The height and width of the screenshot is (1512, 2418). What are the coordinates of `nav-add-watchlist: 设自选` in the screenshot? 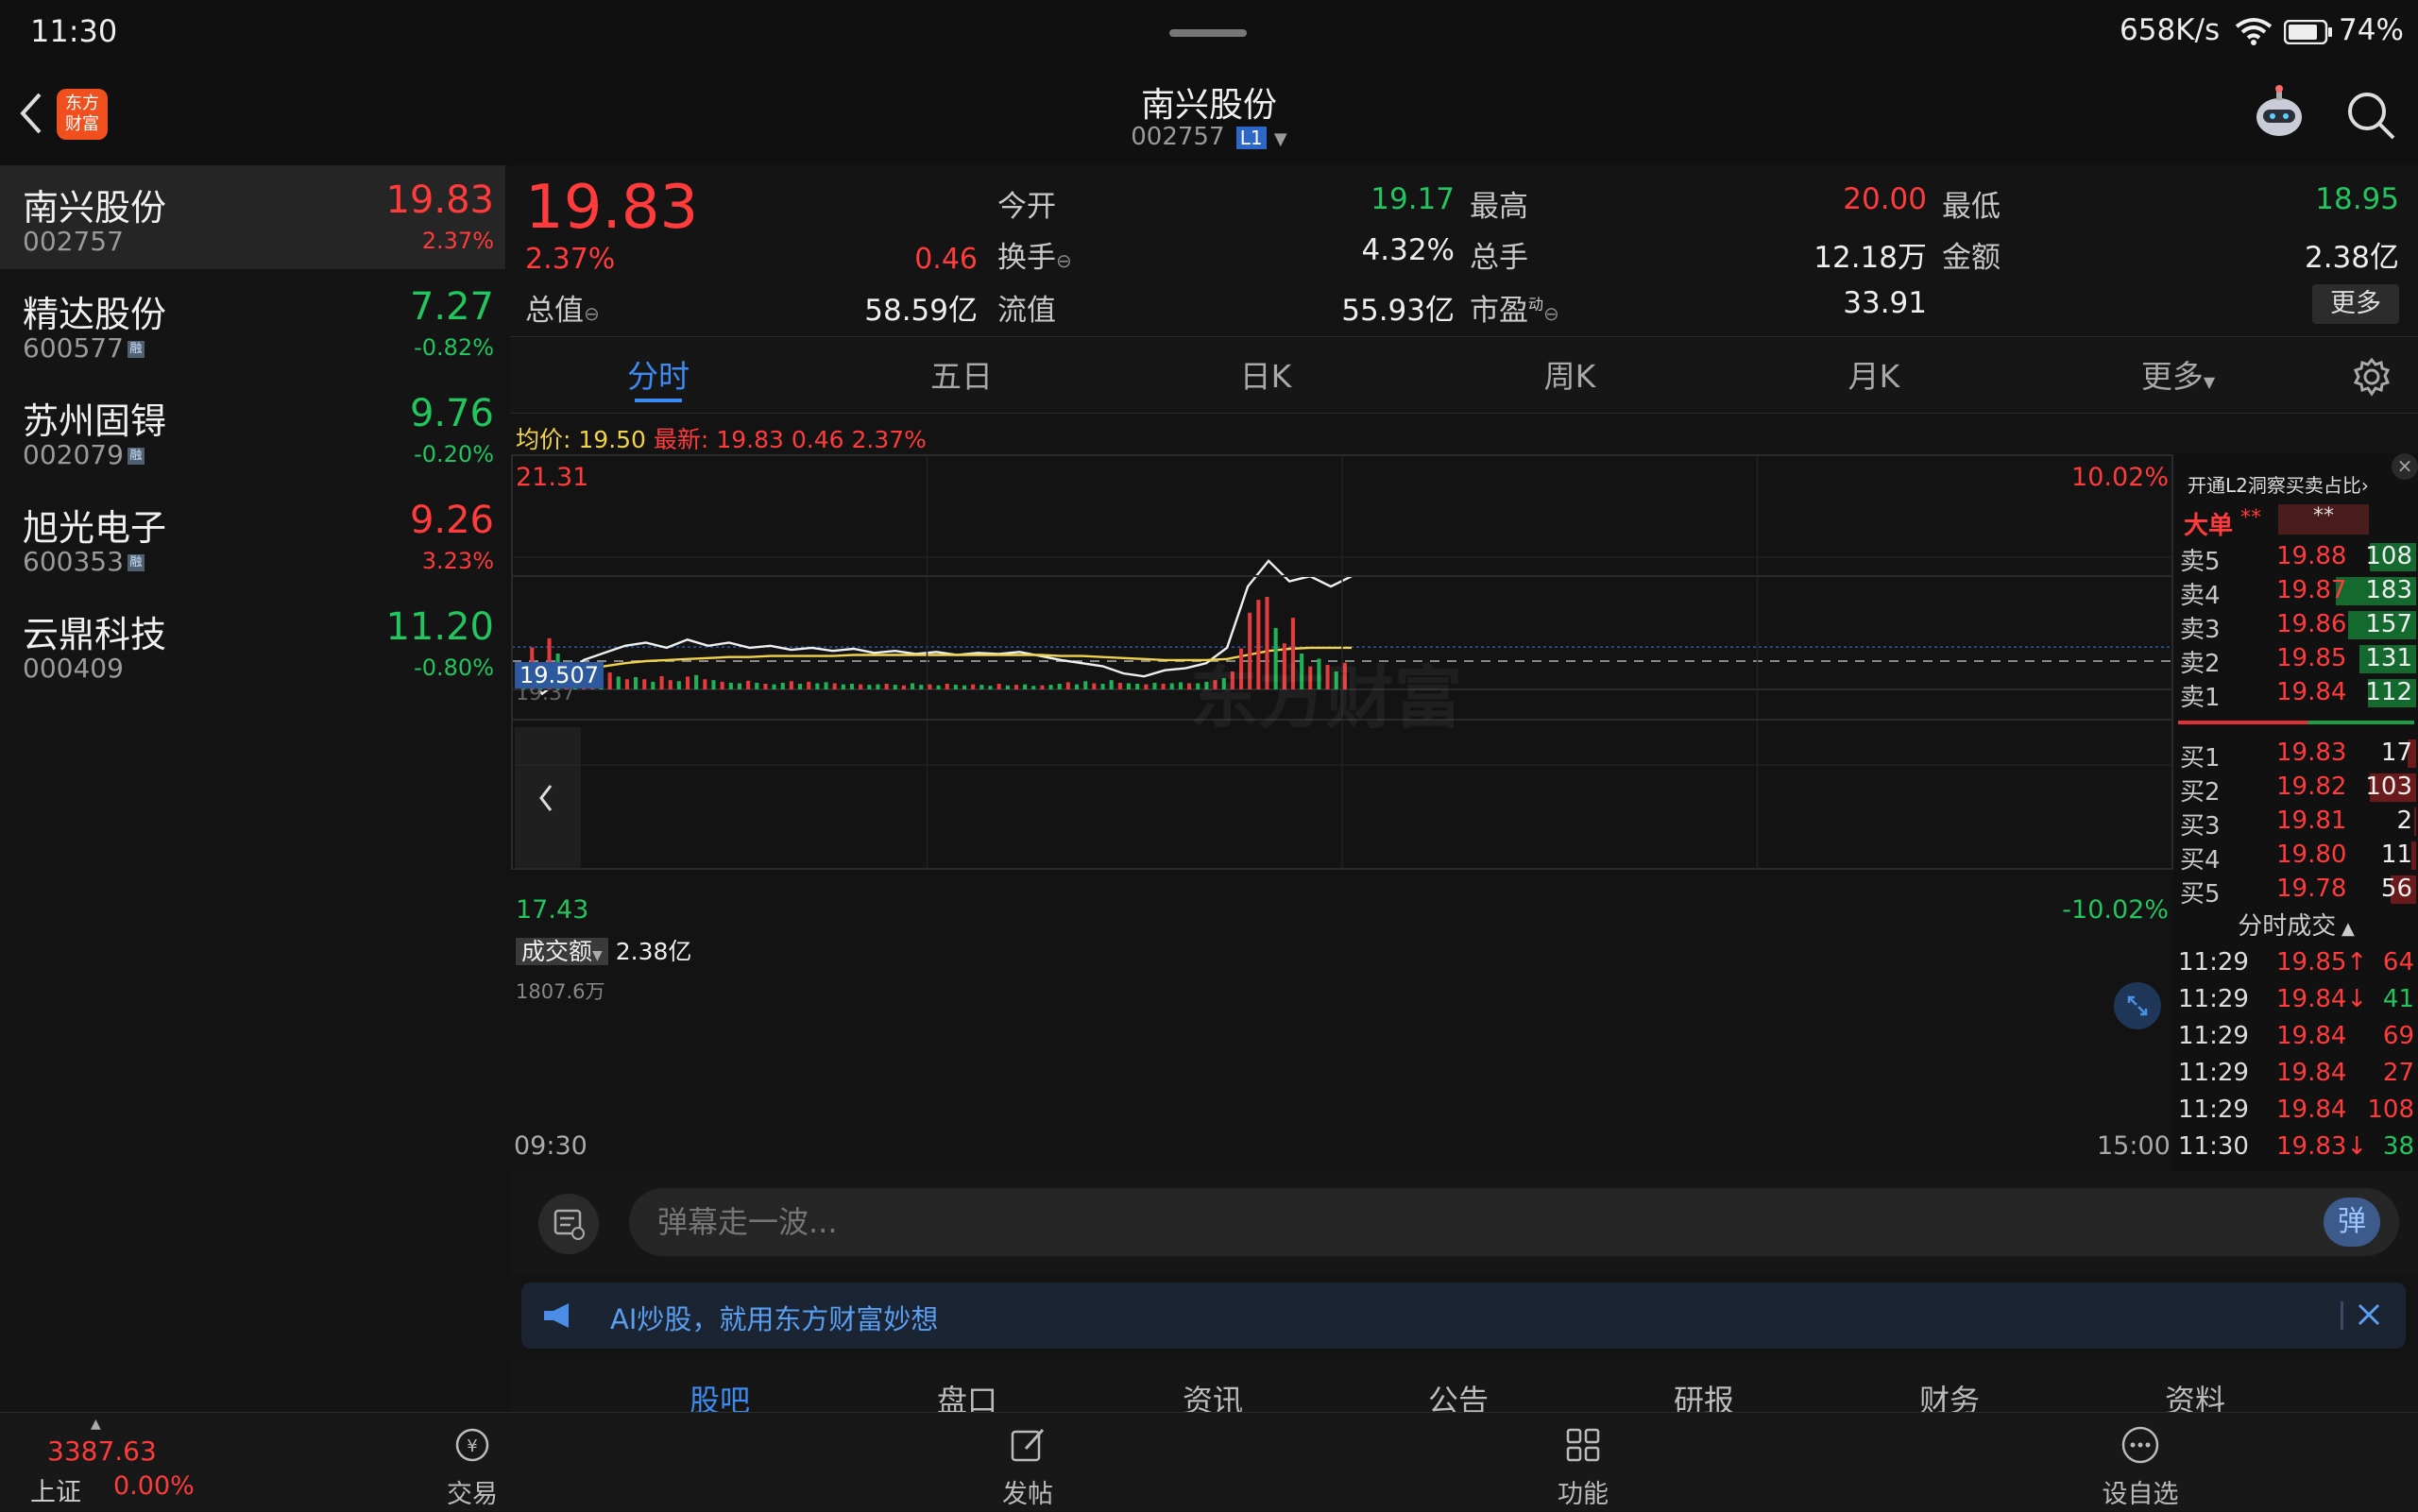 It's located at (2140, 1462).